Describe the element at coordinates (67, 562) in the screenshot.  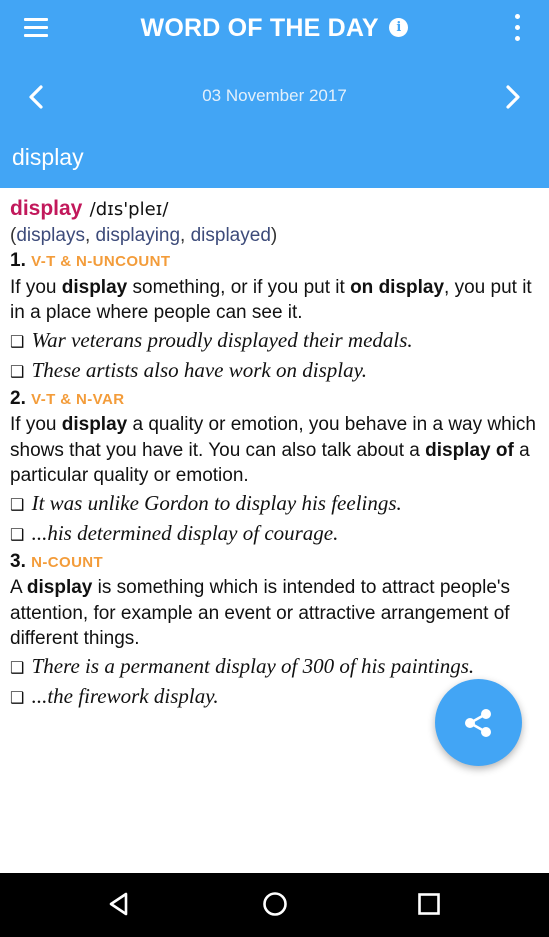
I see `grammar-label: N-COUNT` at that location.